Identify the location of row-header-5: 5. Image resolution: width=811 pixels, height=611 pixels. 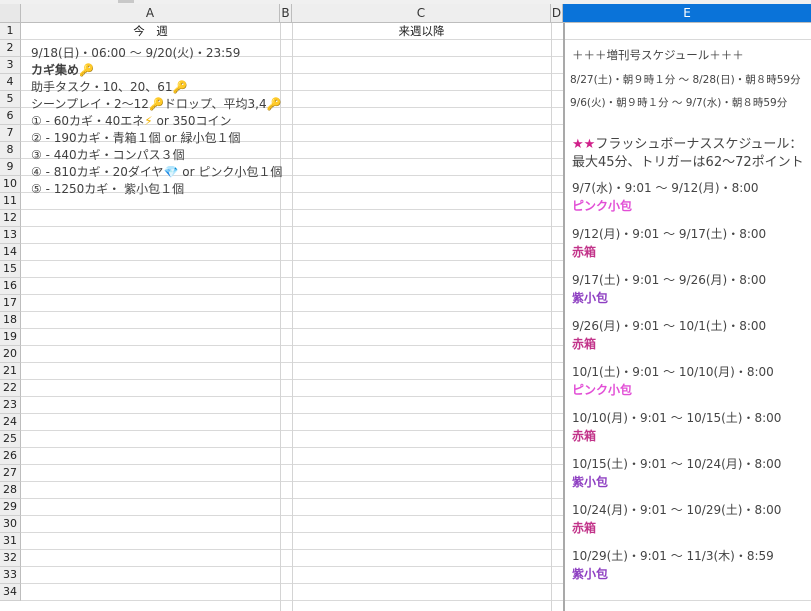
(10, 99).